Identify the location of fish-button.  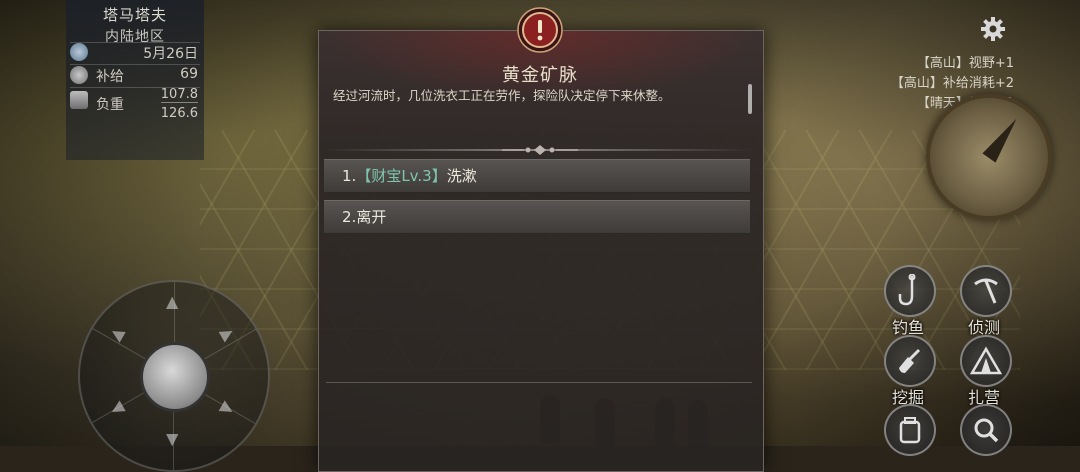
(910, 291).